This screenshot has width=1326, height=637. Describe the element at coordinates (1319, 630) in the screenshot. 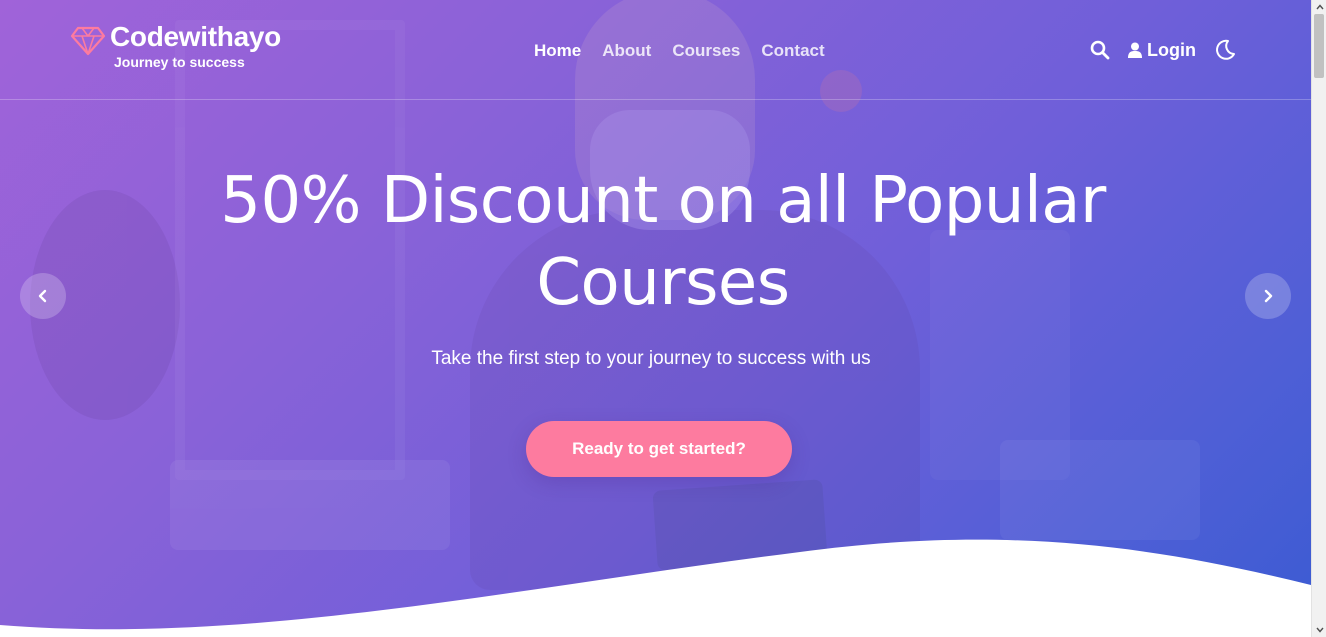

I see `scroll-down-icon` at that location.